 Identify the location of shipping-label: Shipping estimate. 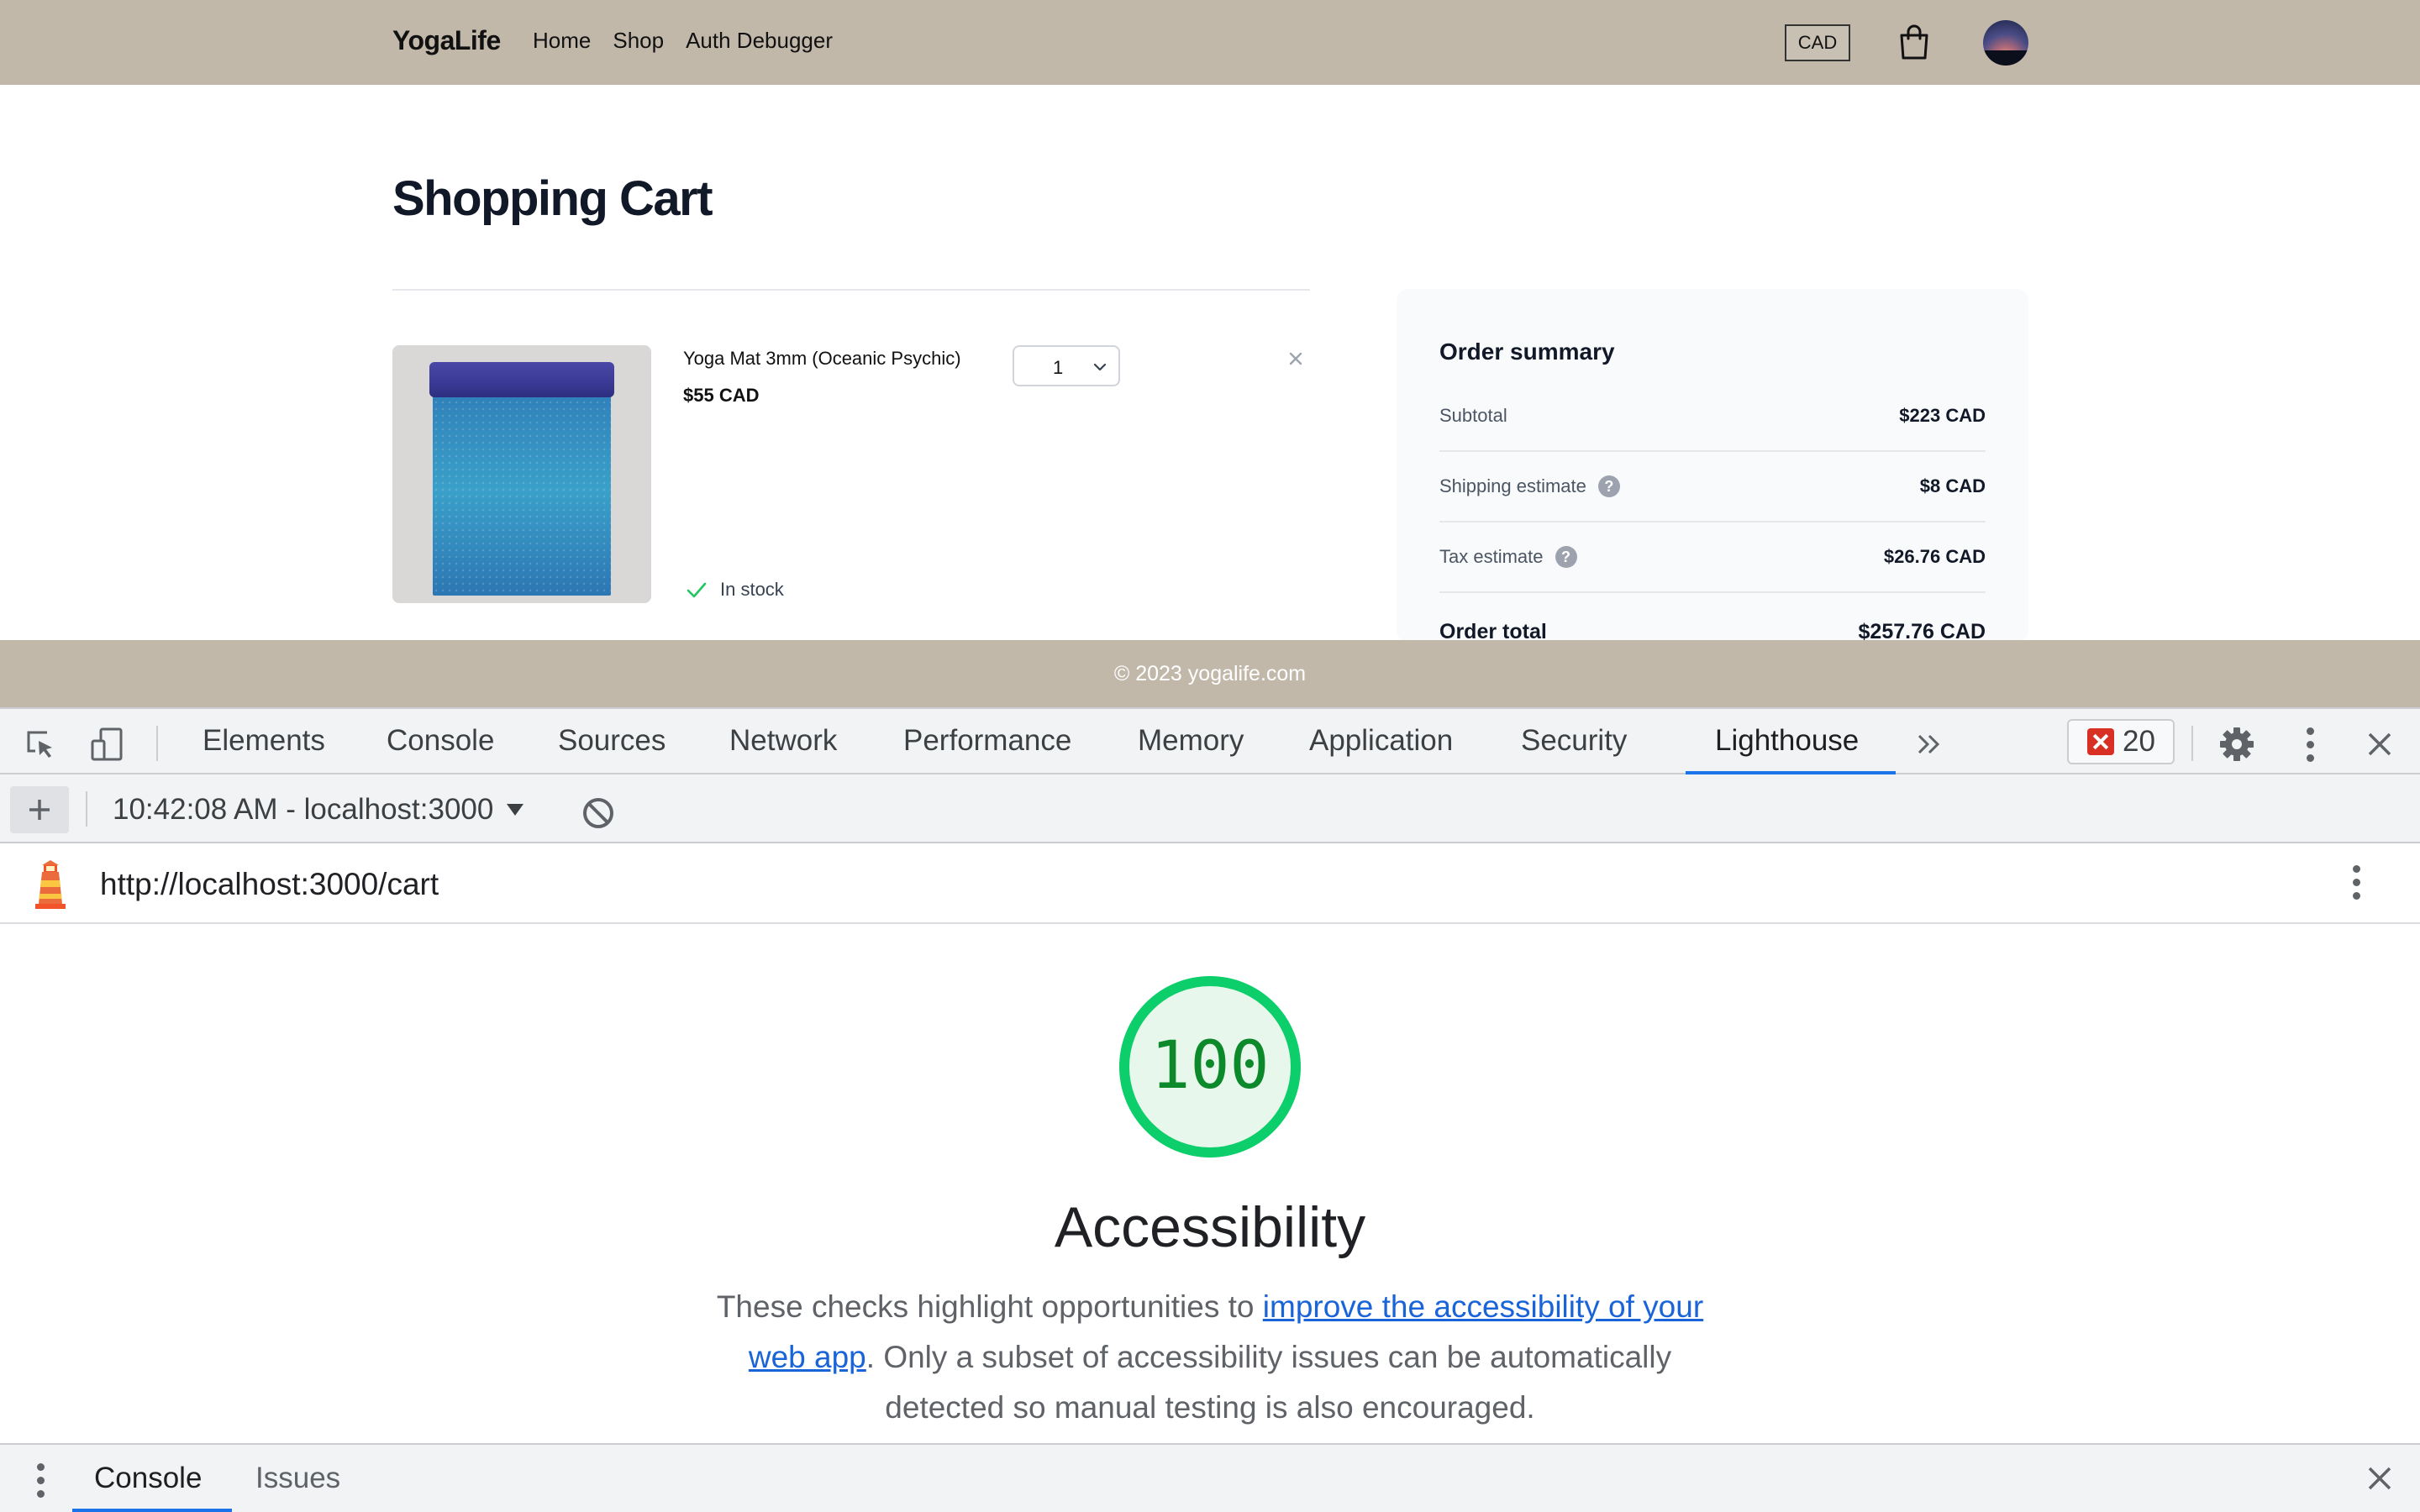
(1512, 485).